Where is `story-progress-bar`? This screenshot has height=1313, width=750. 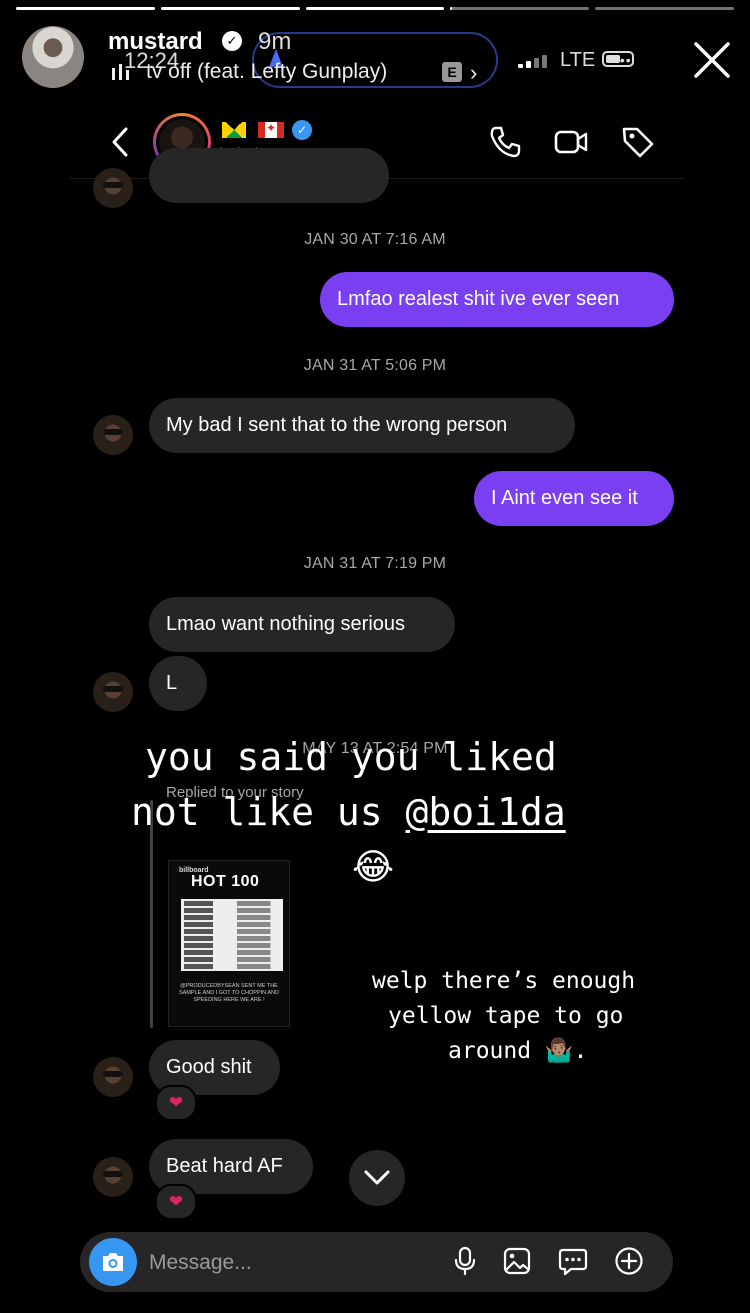
story-progress-bar is located at coordinates (375, 9).